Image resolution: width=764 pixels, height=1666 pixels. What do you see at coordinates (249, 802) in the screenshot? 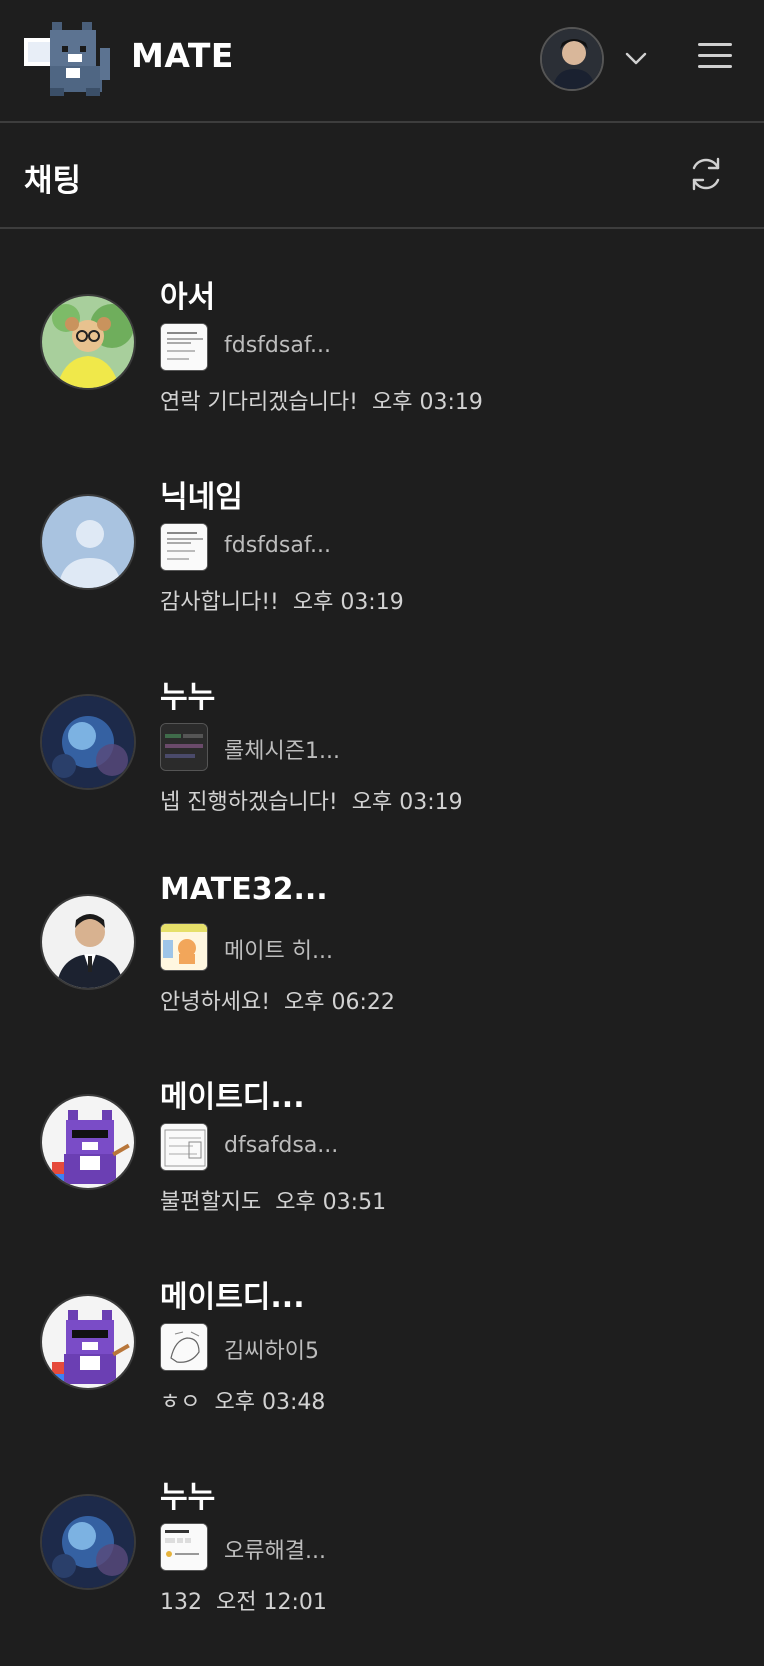
I see `chat-last-message: 넵 진행하겠습니다!` at bounding box center [249, 802].